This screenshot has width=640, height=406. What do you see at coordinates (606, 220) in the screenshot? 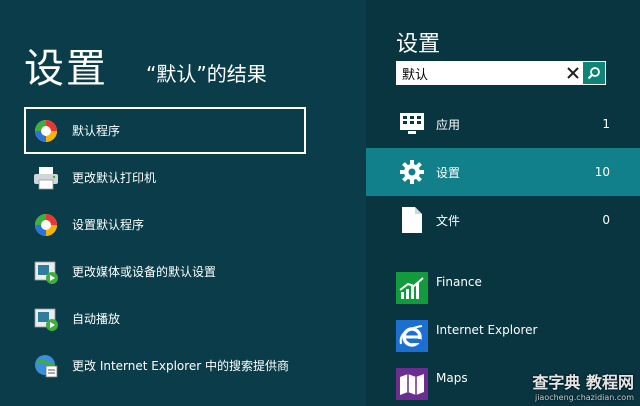
I see `scope-count: 0` at bounding box center [606, 220].